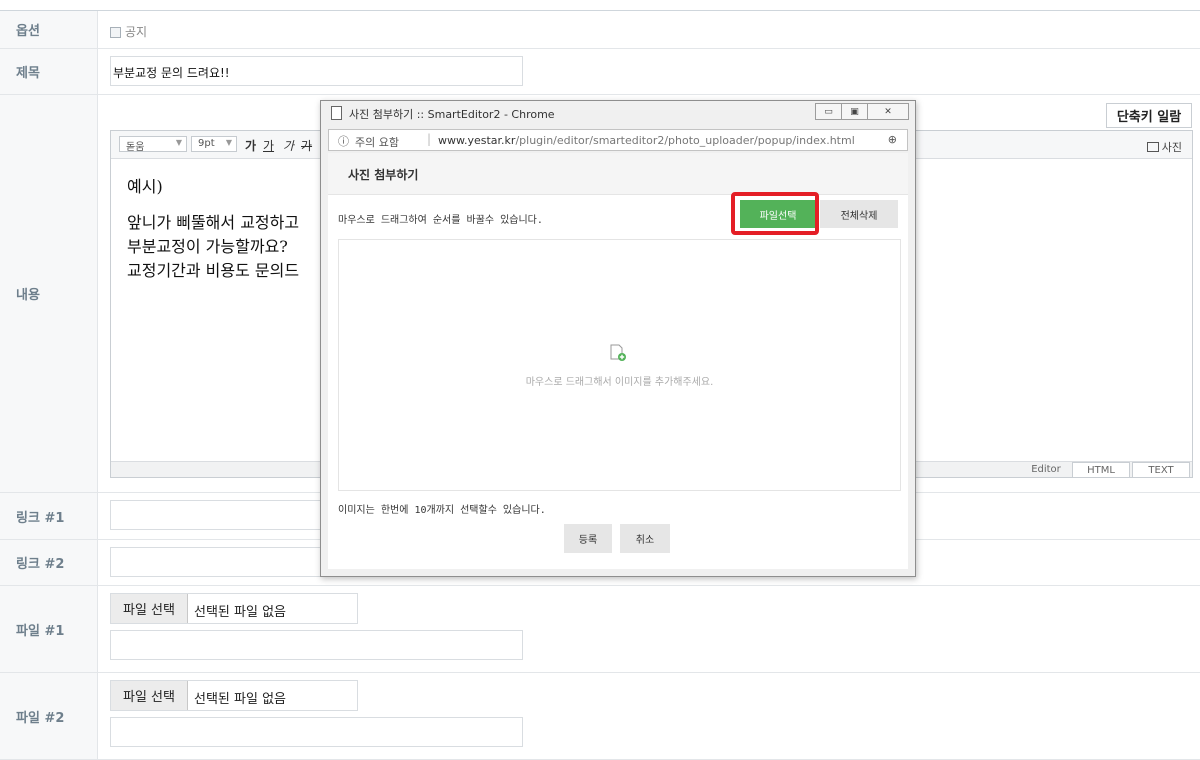  I want to click on popup-window-title: 사진 첨부하기 :: SmartEditor2 - Chrome, so click(452, 114).